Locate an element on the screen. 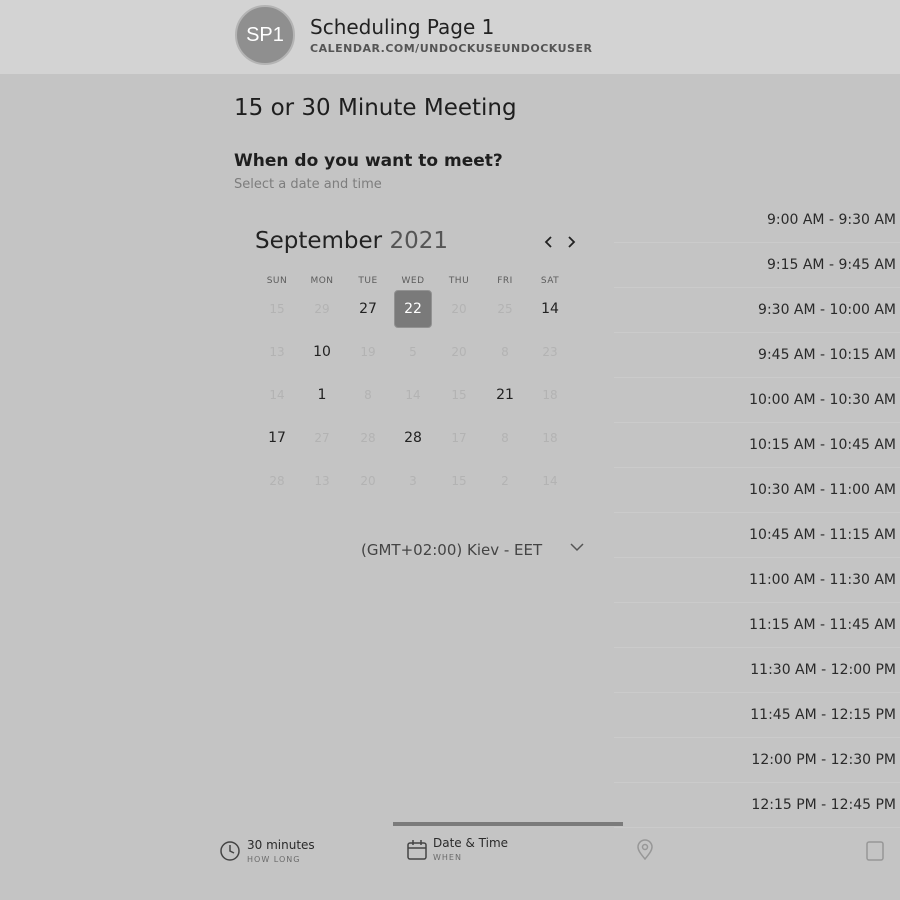 This screenshot has height=900, width=900. avatar: SP1 is located at coordinates (265, 35).